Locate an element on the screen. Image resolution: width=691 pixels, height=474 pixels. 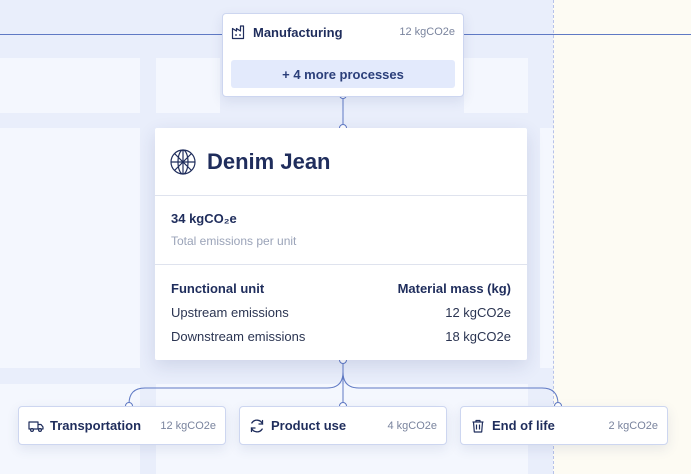
vertical-guide is located at coordinates (553, 237).